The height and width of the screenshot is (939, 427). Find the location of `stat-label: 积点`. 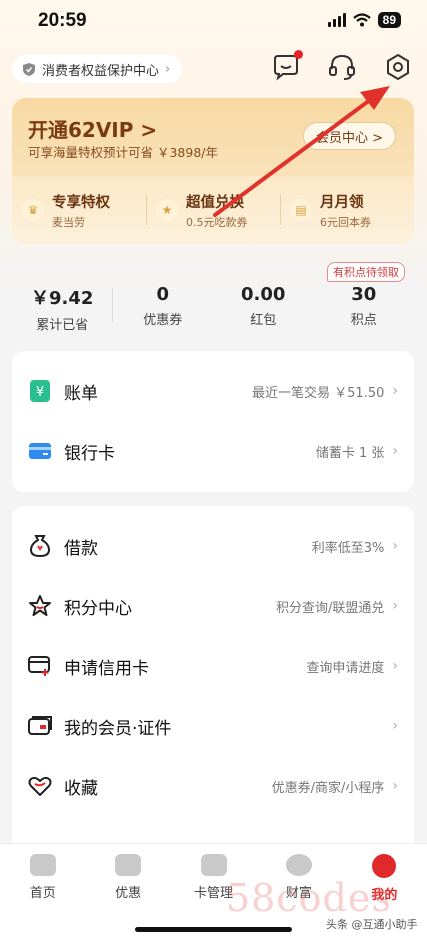

stat-label: 积点 is located at coordinates (363, 320).